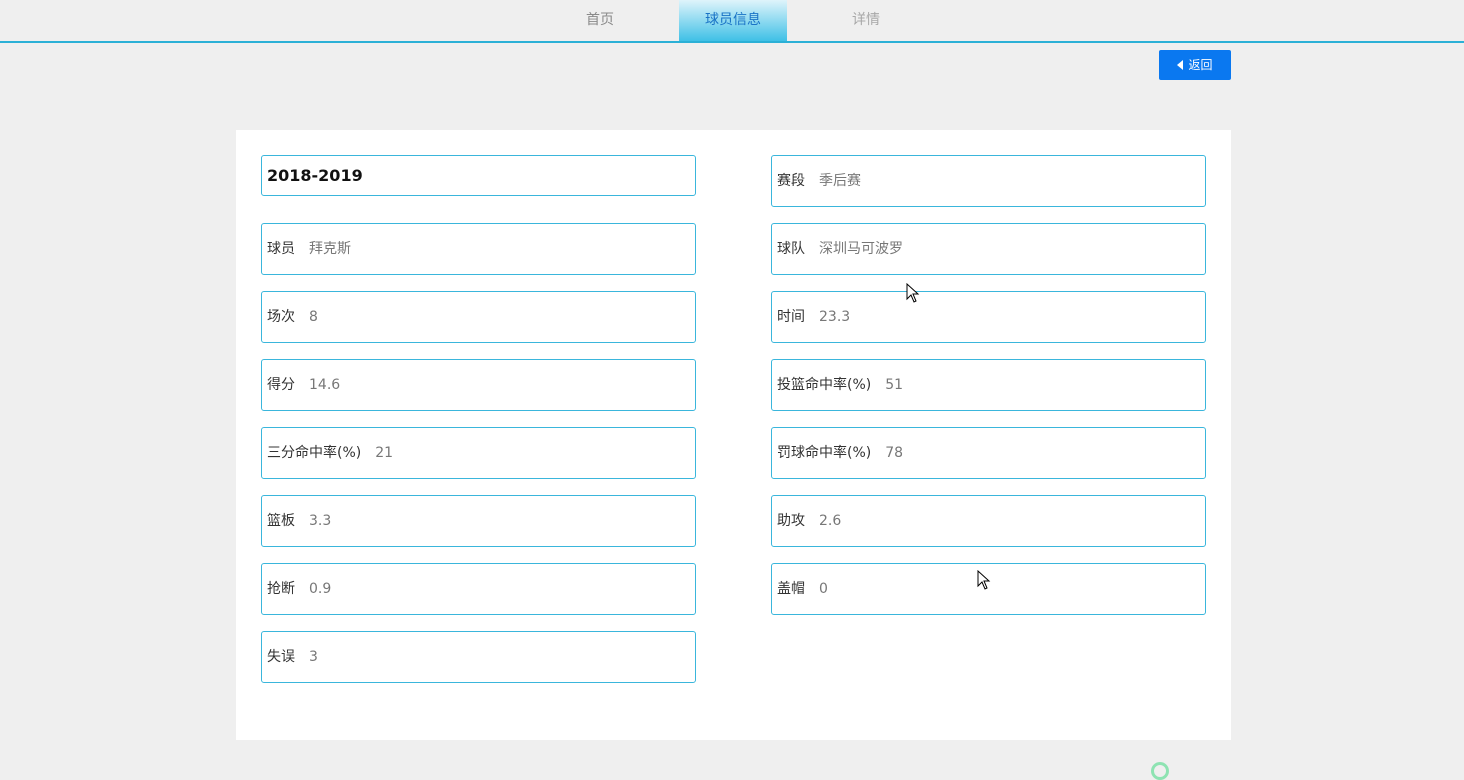 Image resolution: width=1464 pixels, height=780 pixels. Describe the element at coordinates (281, 657) in the screenshot. I see `turnovers-label: 失误` at that location.